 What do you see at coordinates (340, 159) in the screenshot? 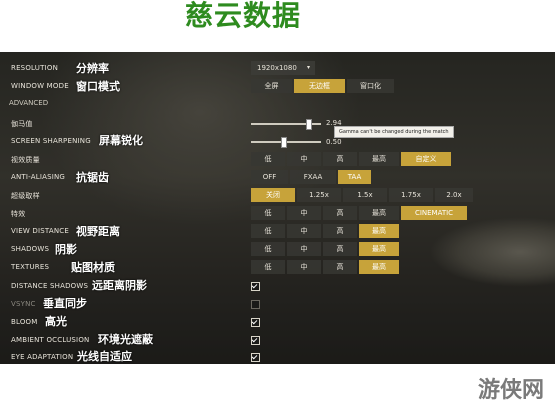
I see `visual-quality-option-2: 高` at bounding box center [340, 159].